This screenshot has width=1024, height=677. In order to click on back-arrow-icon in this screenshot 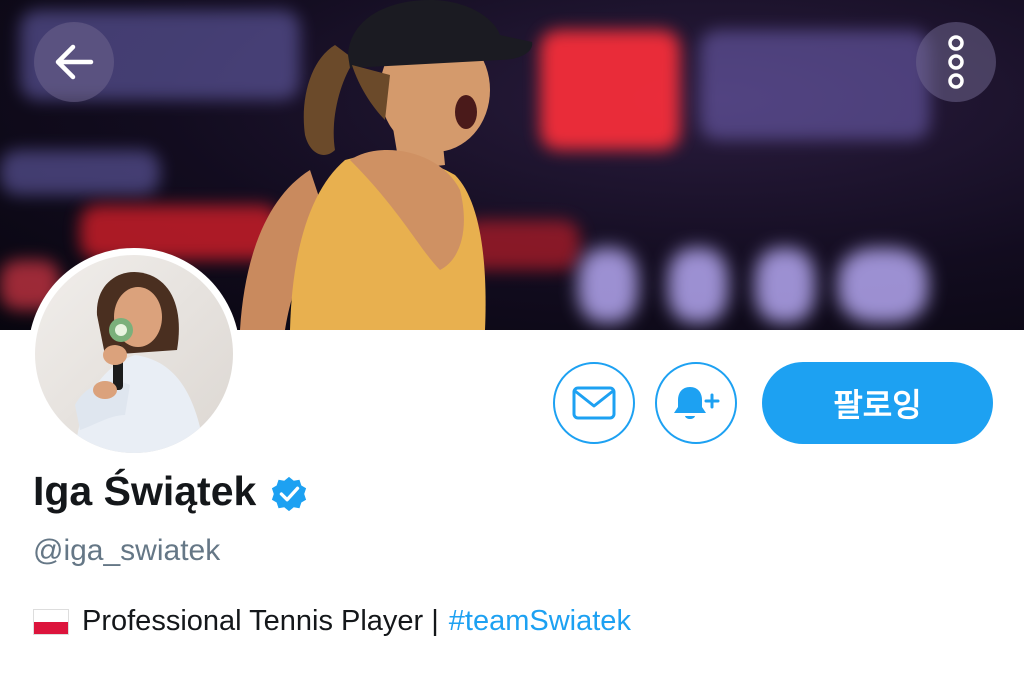, I will do `click(74, 62)`.